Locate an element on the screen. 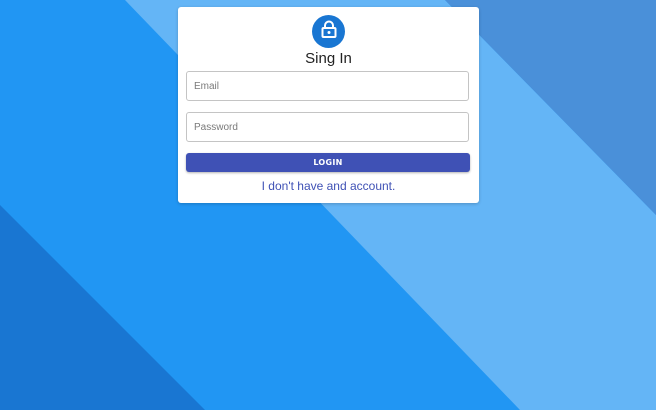  page-title: Sing In is located at coordinates (328, 58).